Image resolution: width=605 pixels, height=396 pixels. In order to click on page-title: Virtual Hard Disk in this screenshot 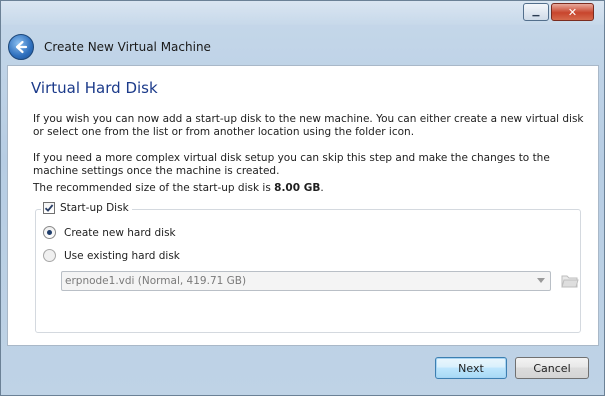, I will do `click(94, 88)`.